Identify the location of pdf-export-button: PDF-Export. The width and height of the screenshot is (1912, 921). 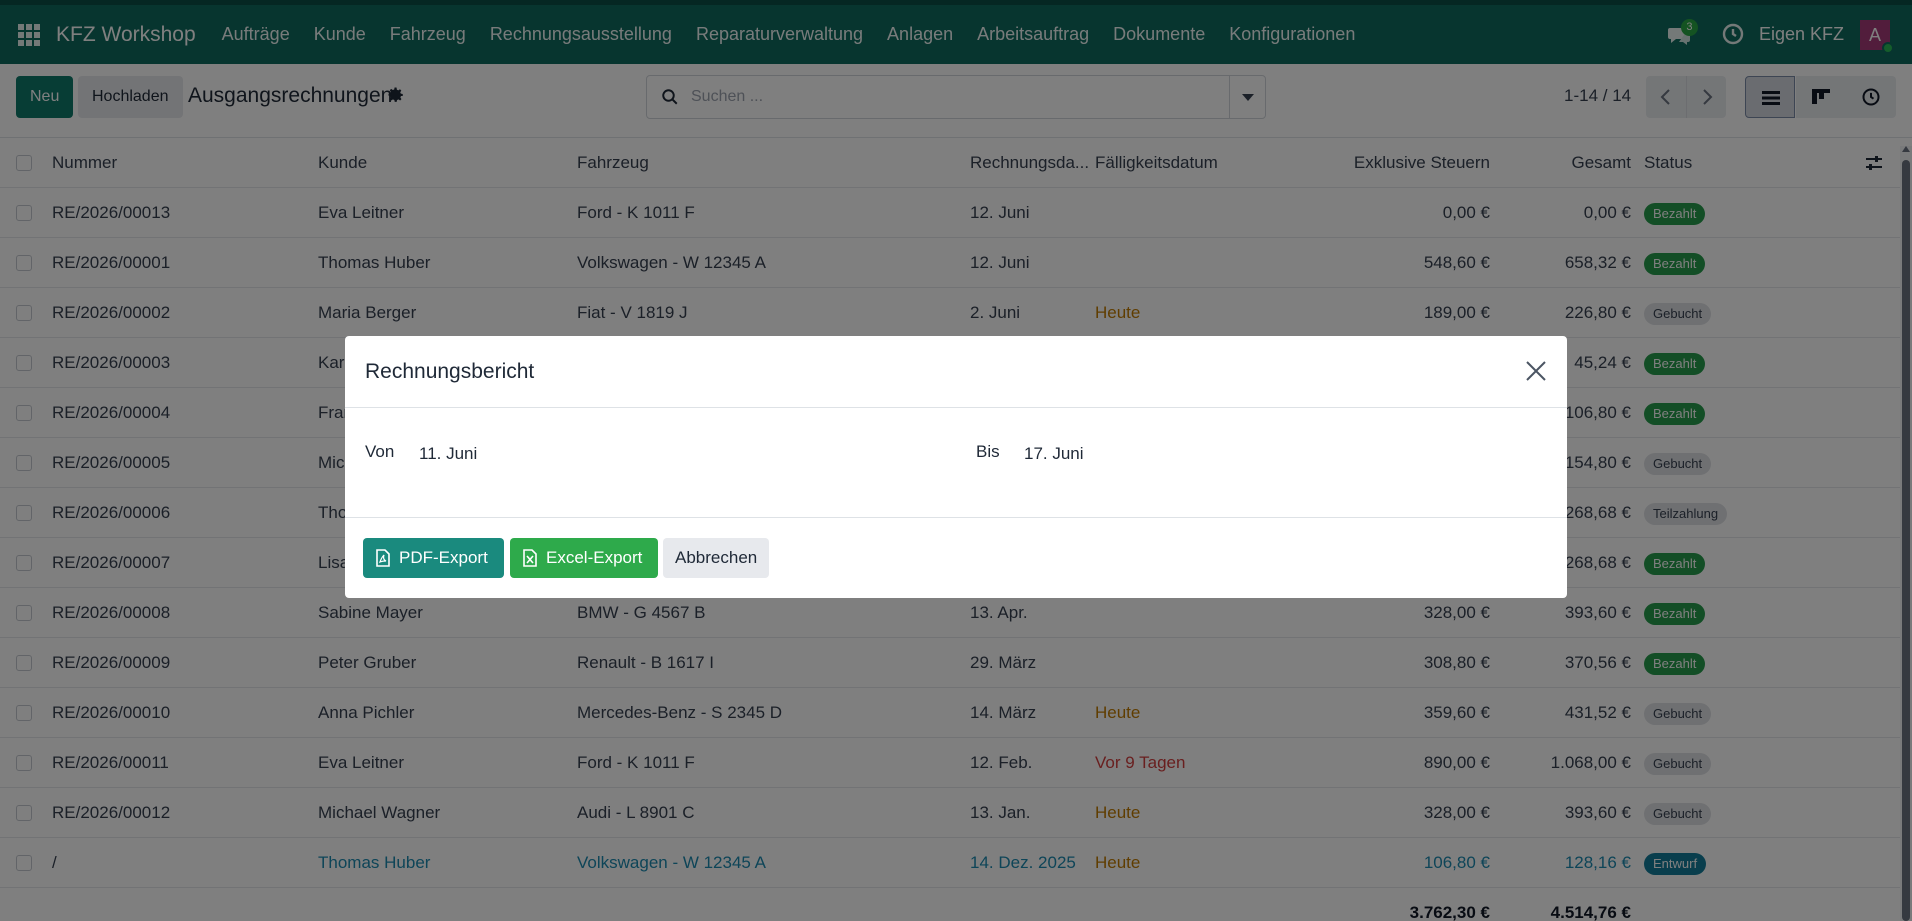
(433, 558).